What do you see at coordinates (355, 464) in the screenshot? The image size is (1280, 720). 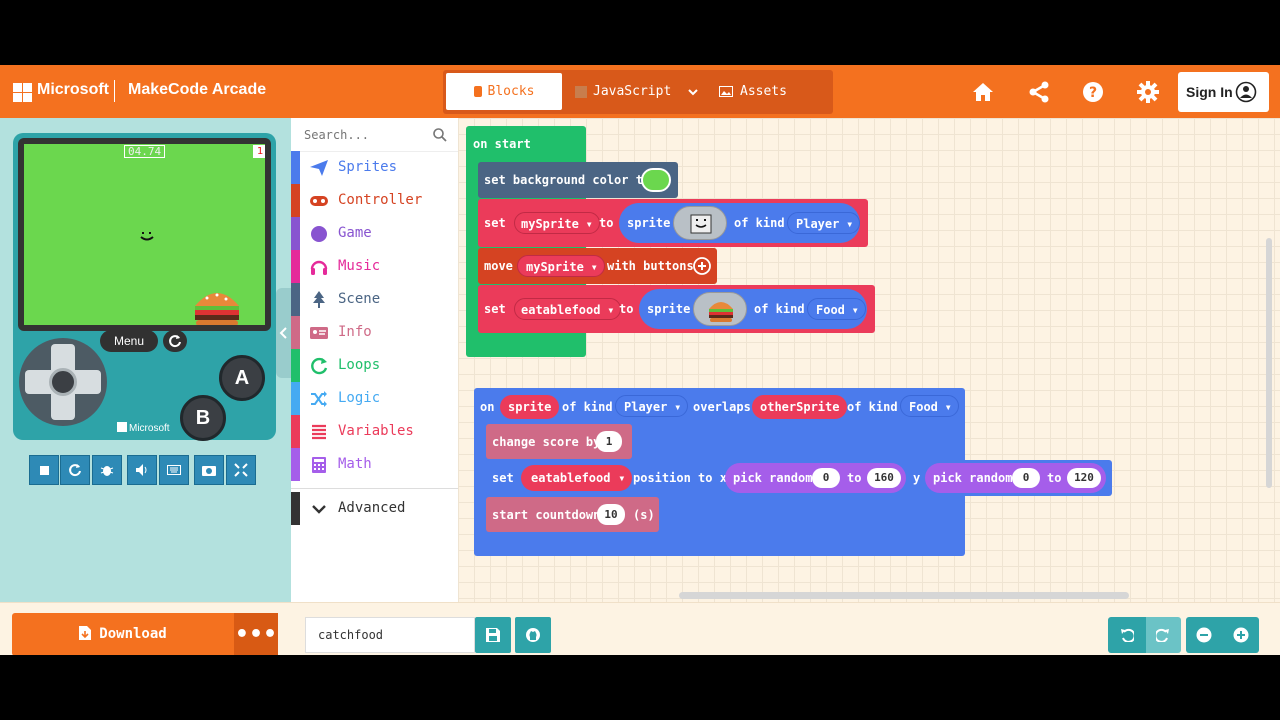 I see `category-label: Math` at bounding box center [355, 464].